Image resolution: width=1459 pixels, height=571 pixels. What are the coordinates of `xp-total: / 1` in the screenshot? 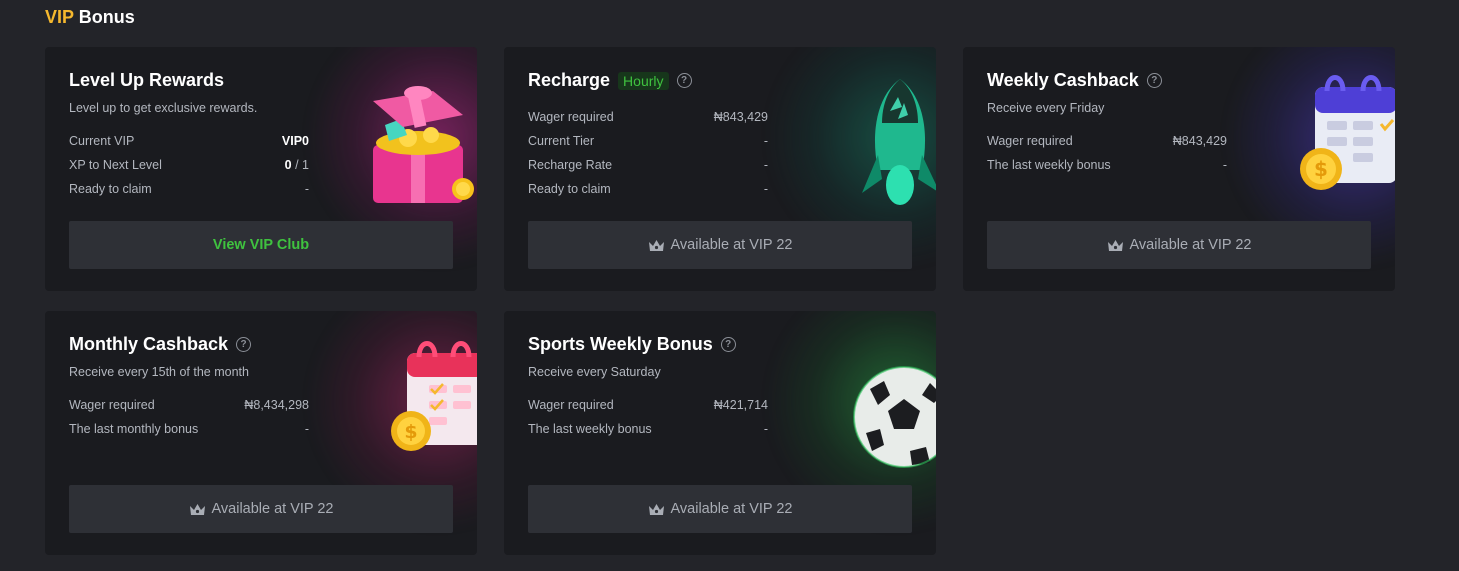 It's located at (300, 165).